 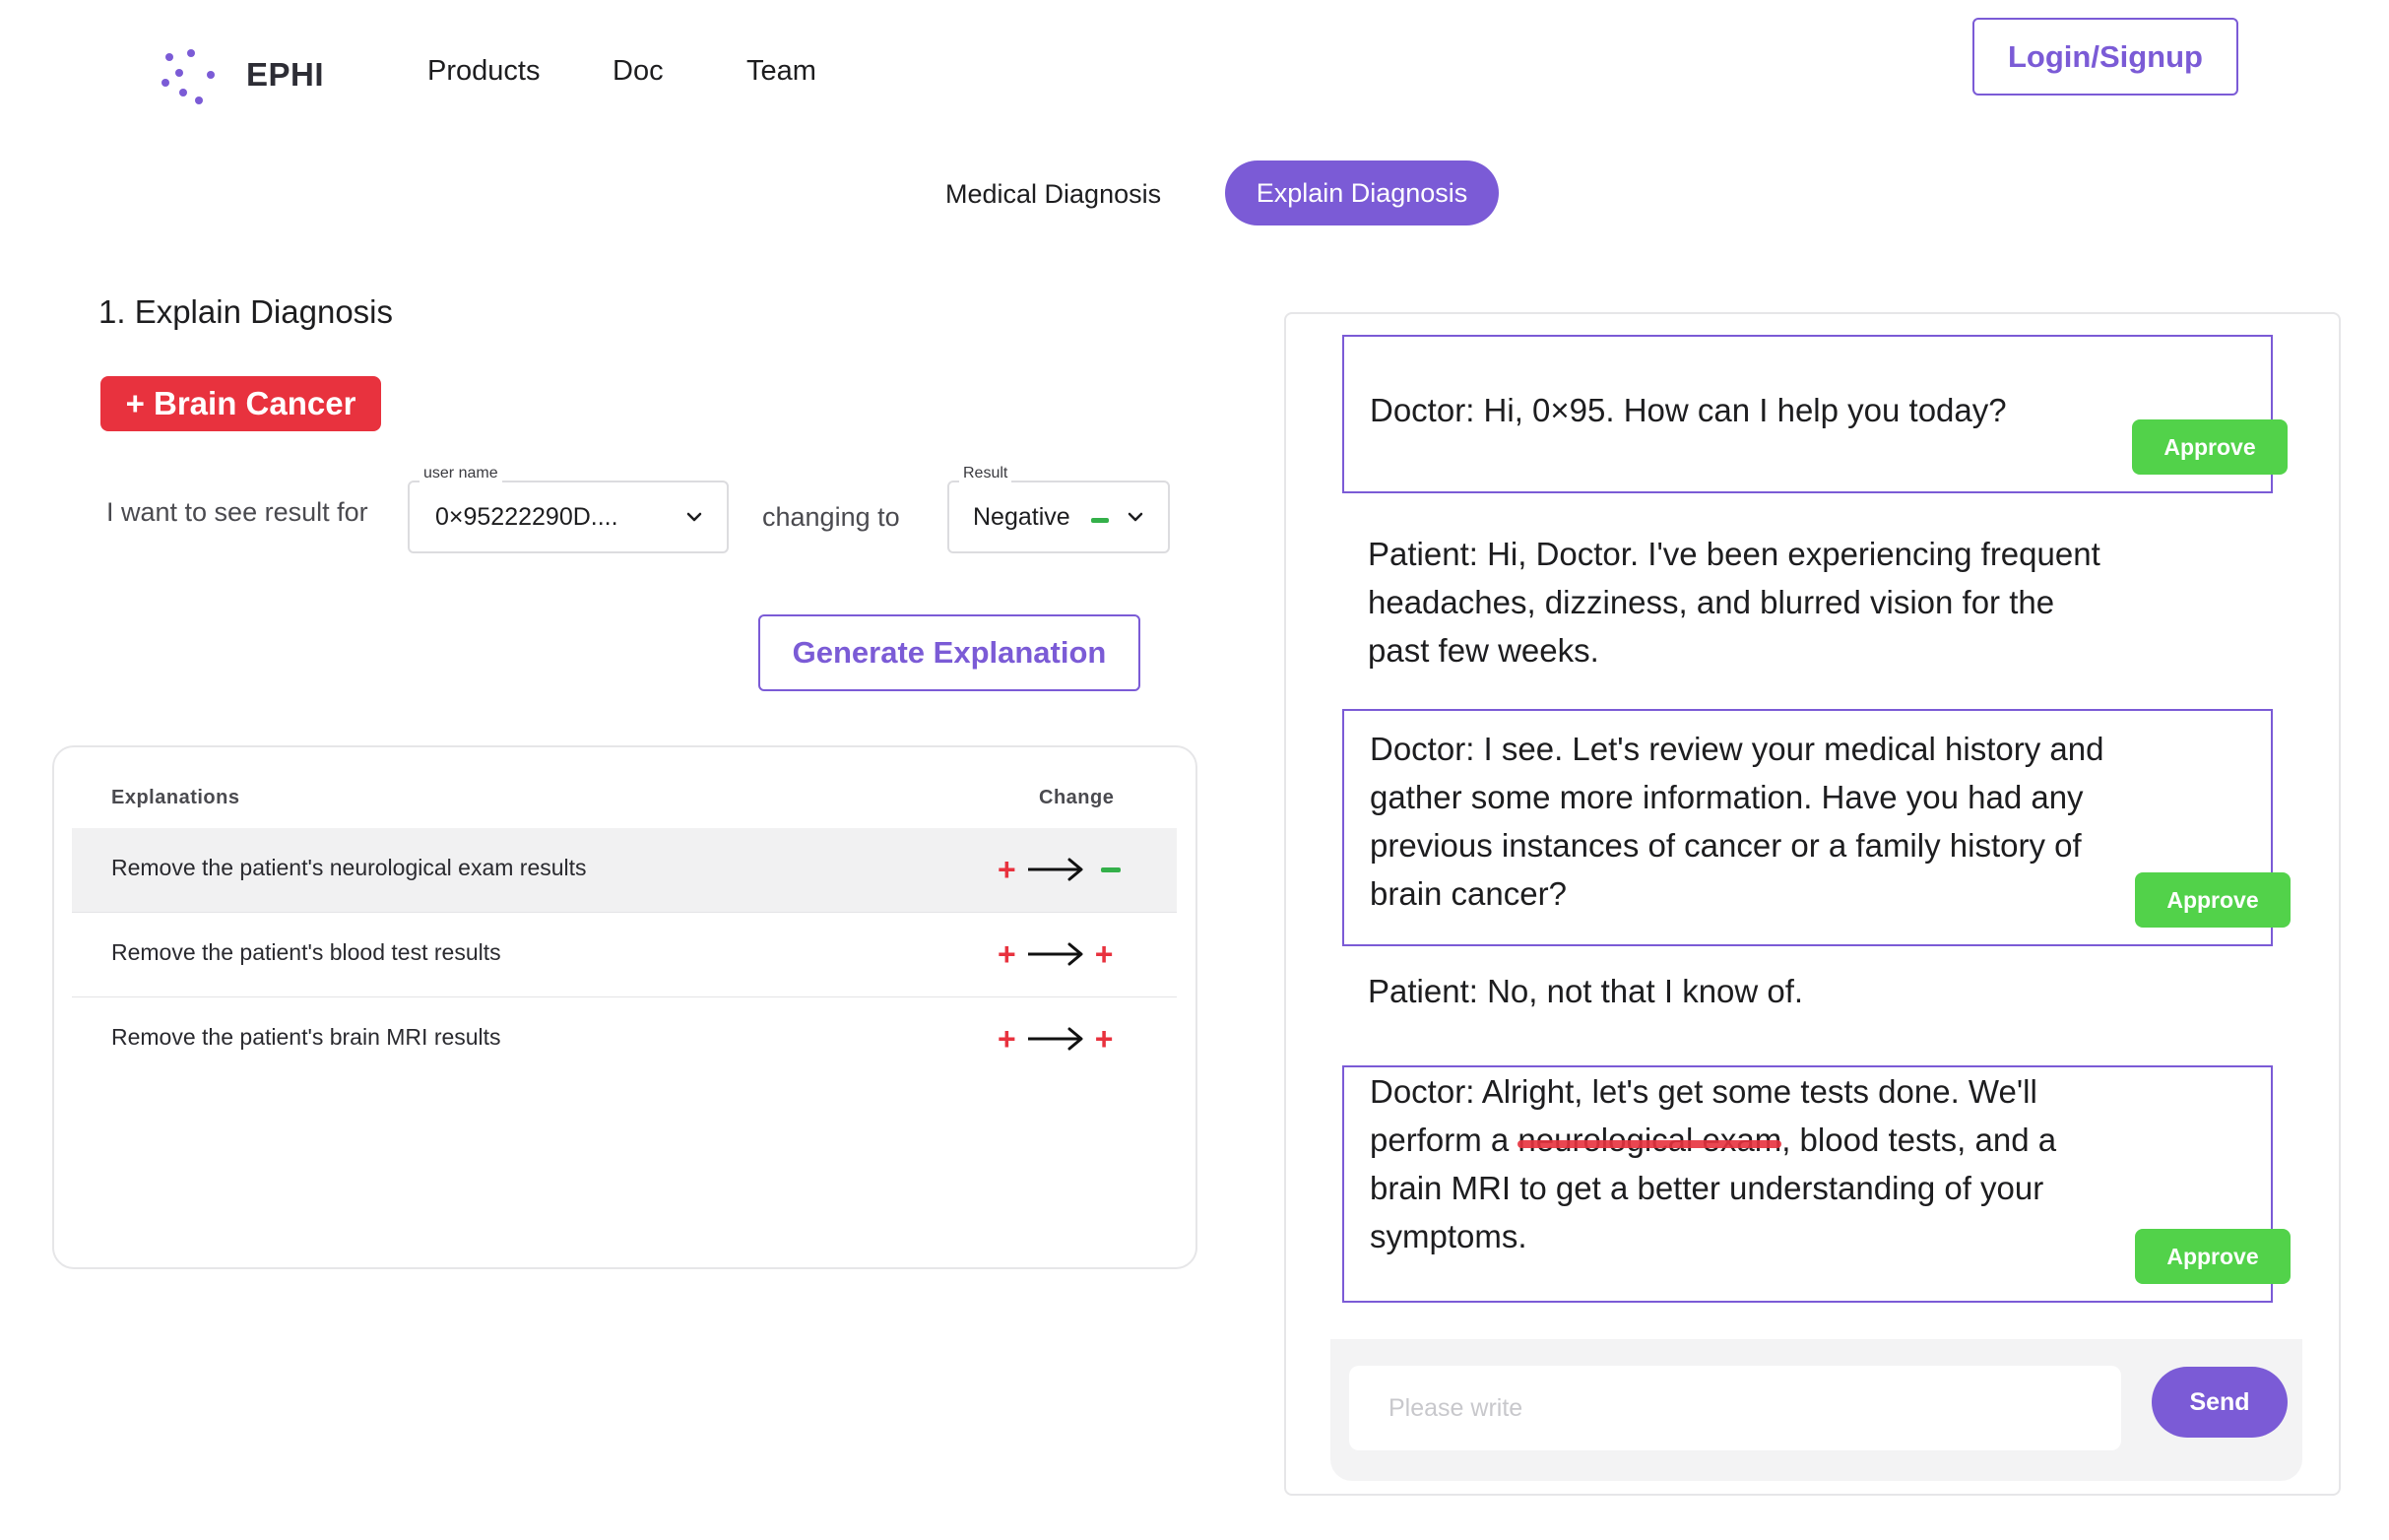 I want to click on explanation-text: Remove the patient's blood test results, so click(x=306, y=952).